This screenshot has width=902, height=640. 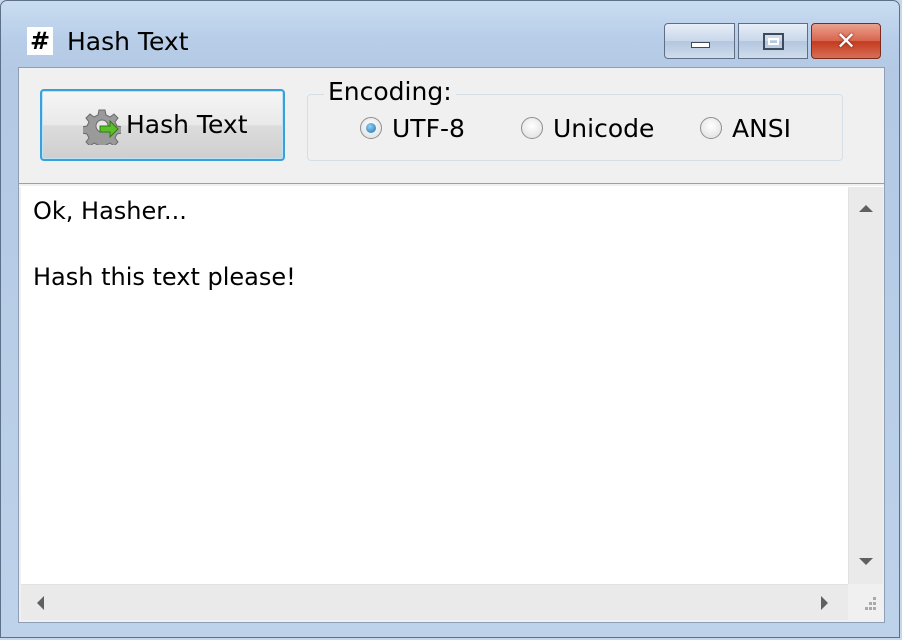 What do you see at coordinates (604, 128) in the screenshot?
I see `radio-unicode-label: Unicode` at bounding box center [604, 128].